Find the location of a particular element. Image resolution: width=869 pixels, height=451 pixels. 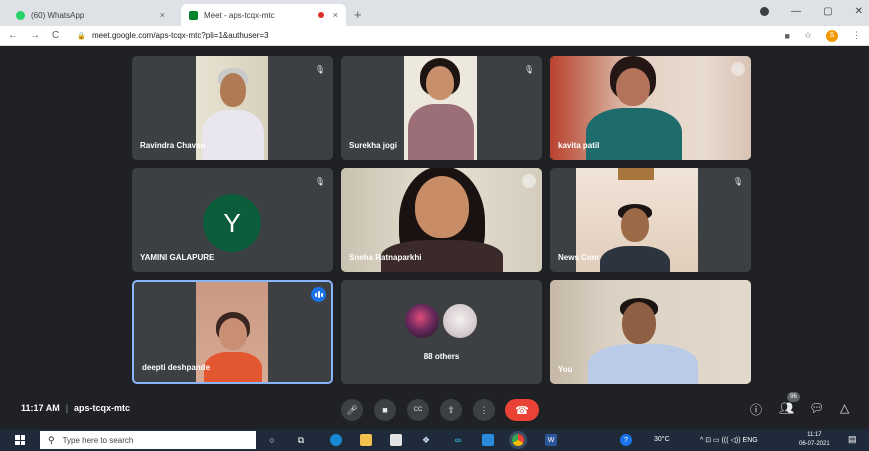

bookmark-star-icon: ☆ is located at coordinates (808, 35).